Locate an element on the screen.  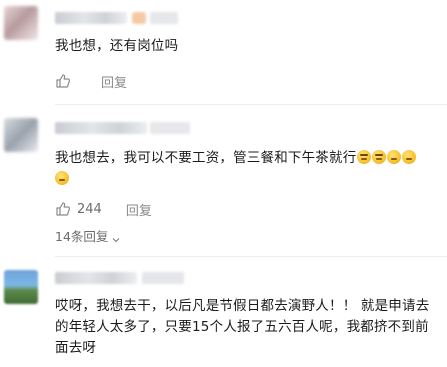
comment-actions: 回复 is located at coordinates (91, 81).